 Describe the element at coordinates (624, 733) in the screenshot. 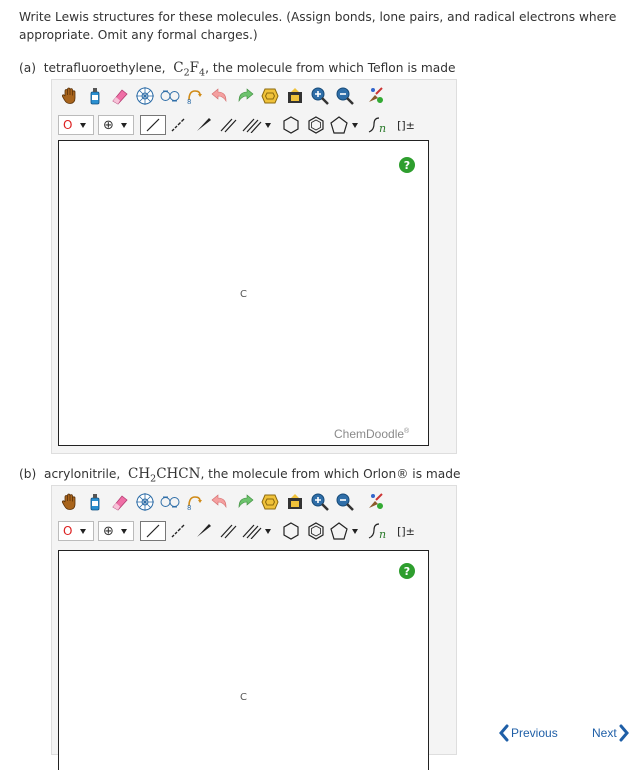

I see `chevron-right-icon` at that location.